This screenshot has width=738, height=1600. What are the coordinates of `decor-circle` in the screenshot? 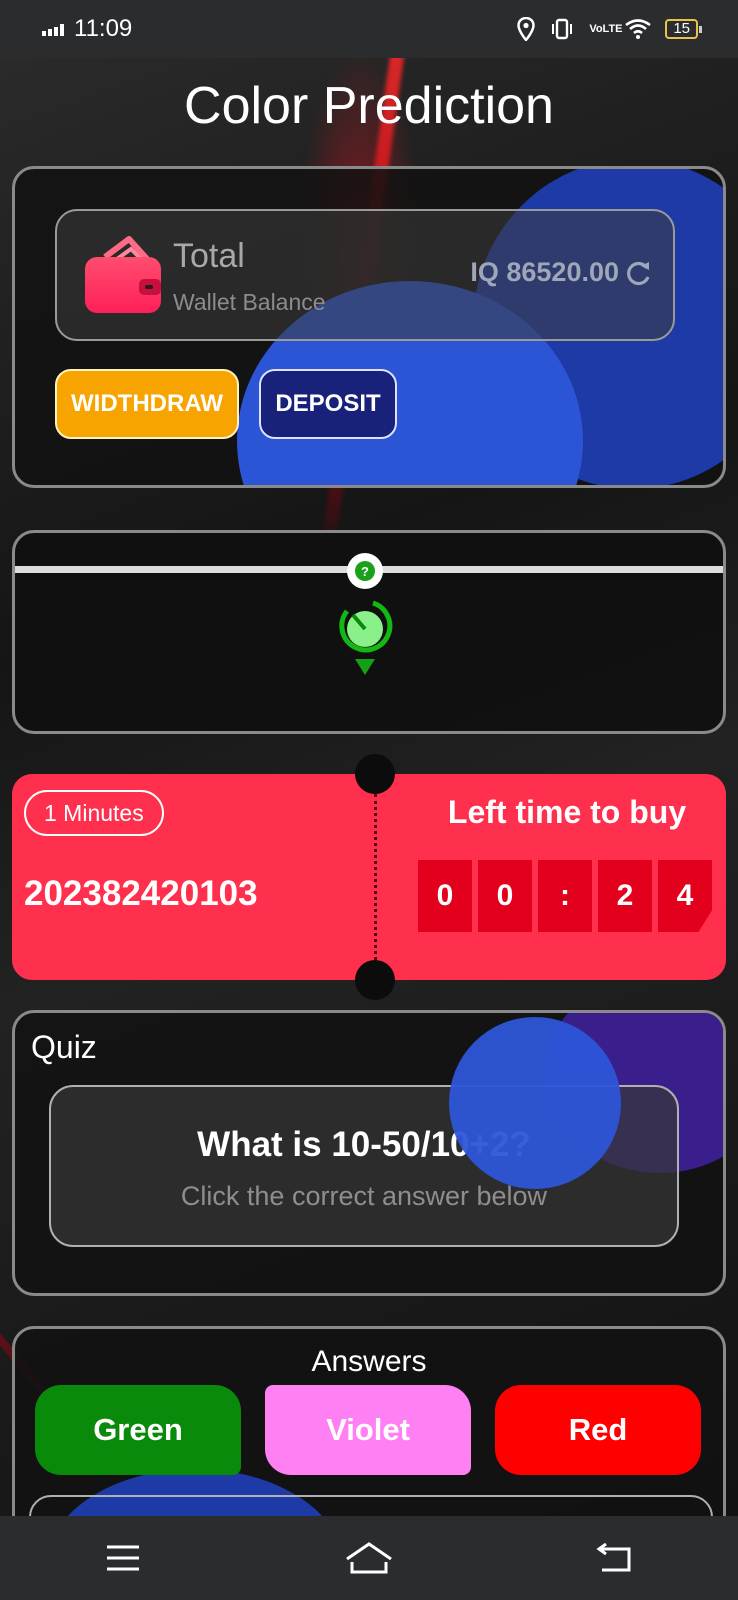 It's located at (535, 1103).